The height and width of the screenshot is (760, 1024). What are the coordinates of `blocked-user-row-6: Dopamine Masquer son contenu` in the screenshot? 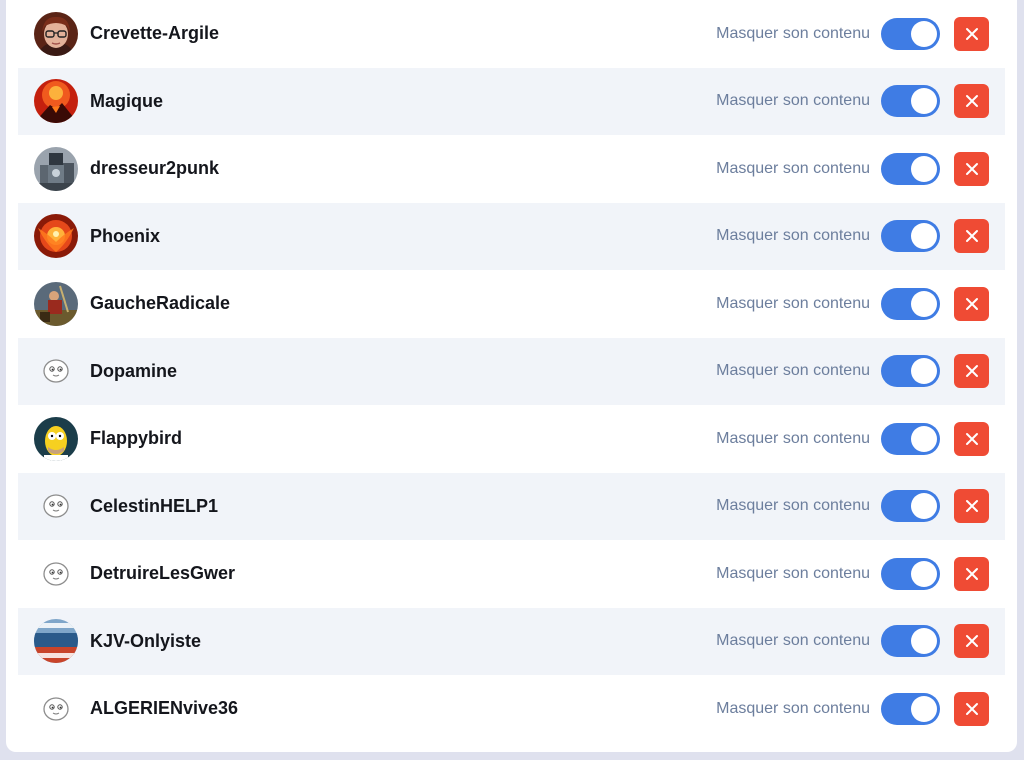 It's located at (511, 371).